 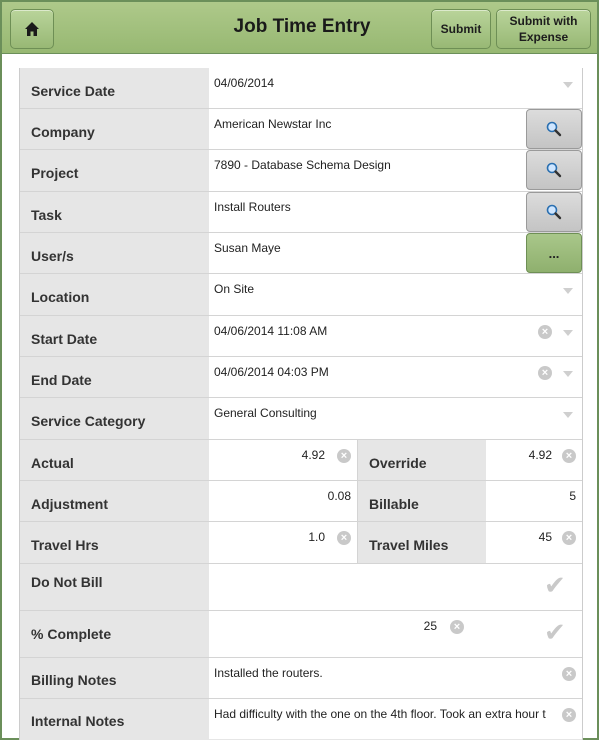 I want to click on override-label: Override, so click(x=398, y=463).